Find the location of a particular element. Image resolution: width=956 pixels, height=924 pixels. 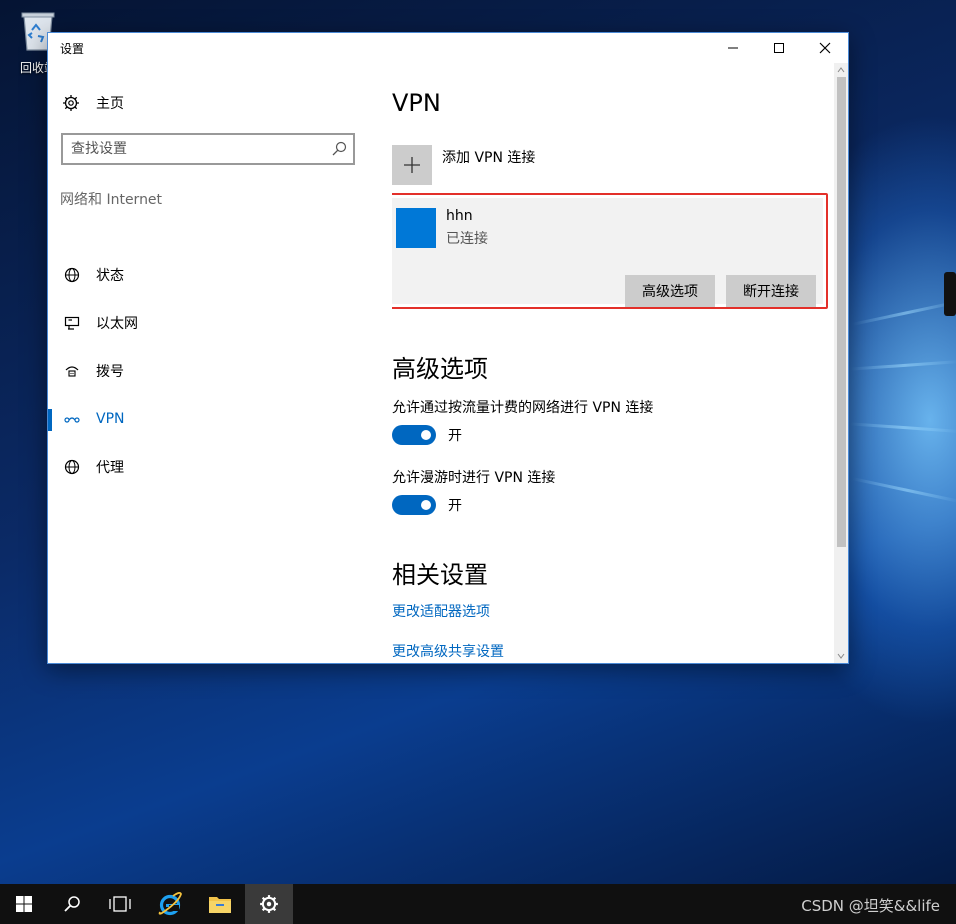

scroll-up-button is located at coordinates (841, 70).